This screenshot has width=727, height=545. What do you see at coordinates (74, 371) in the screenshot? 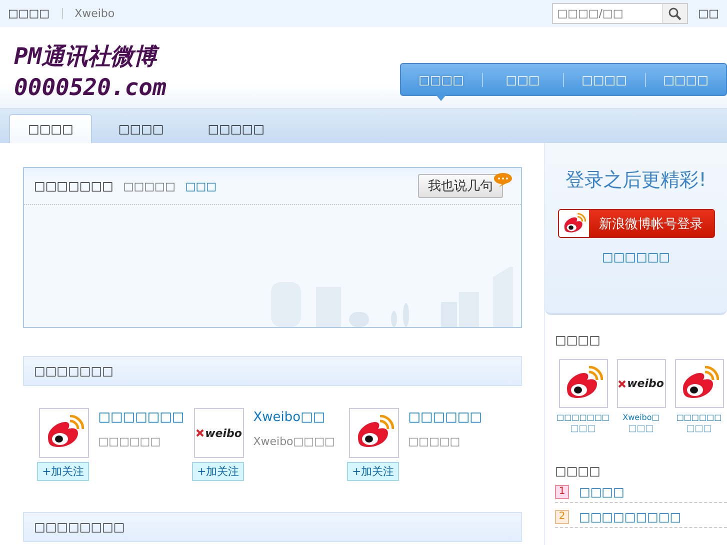
I see `section-title: □□□□□□□` at bounding box center [74, 371].